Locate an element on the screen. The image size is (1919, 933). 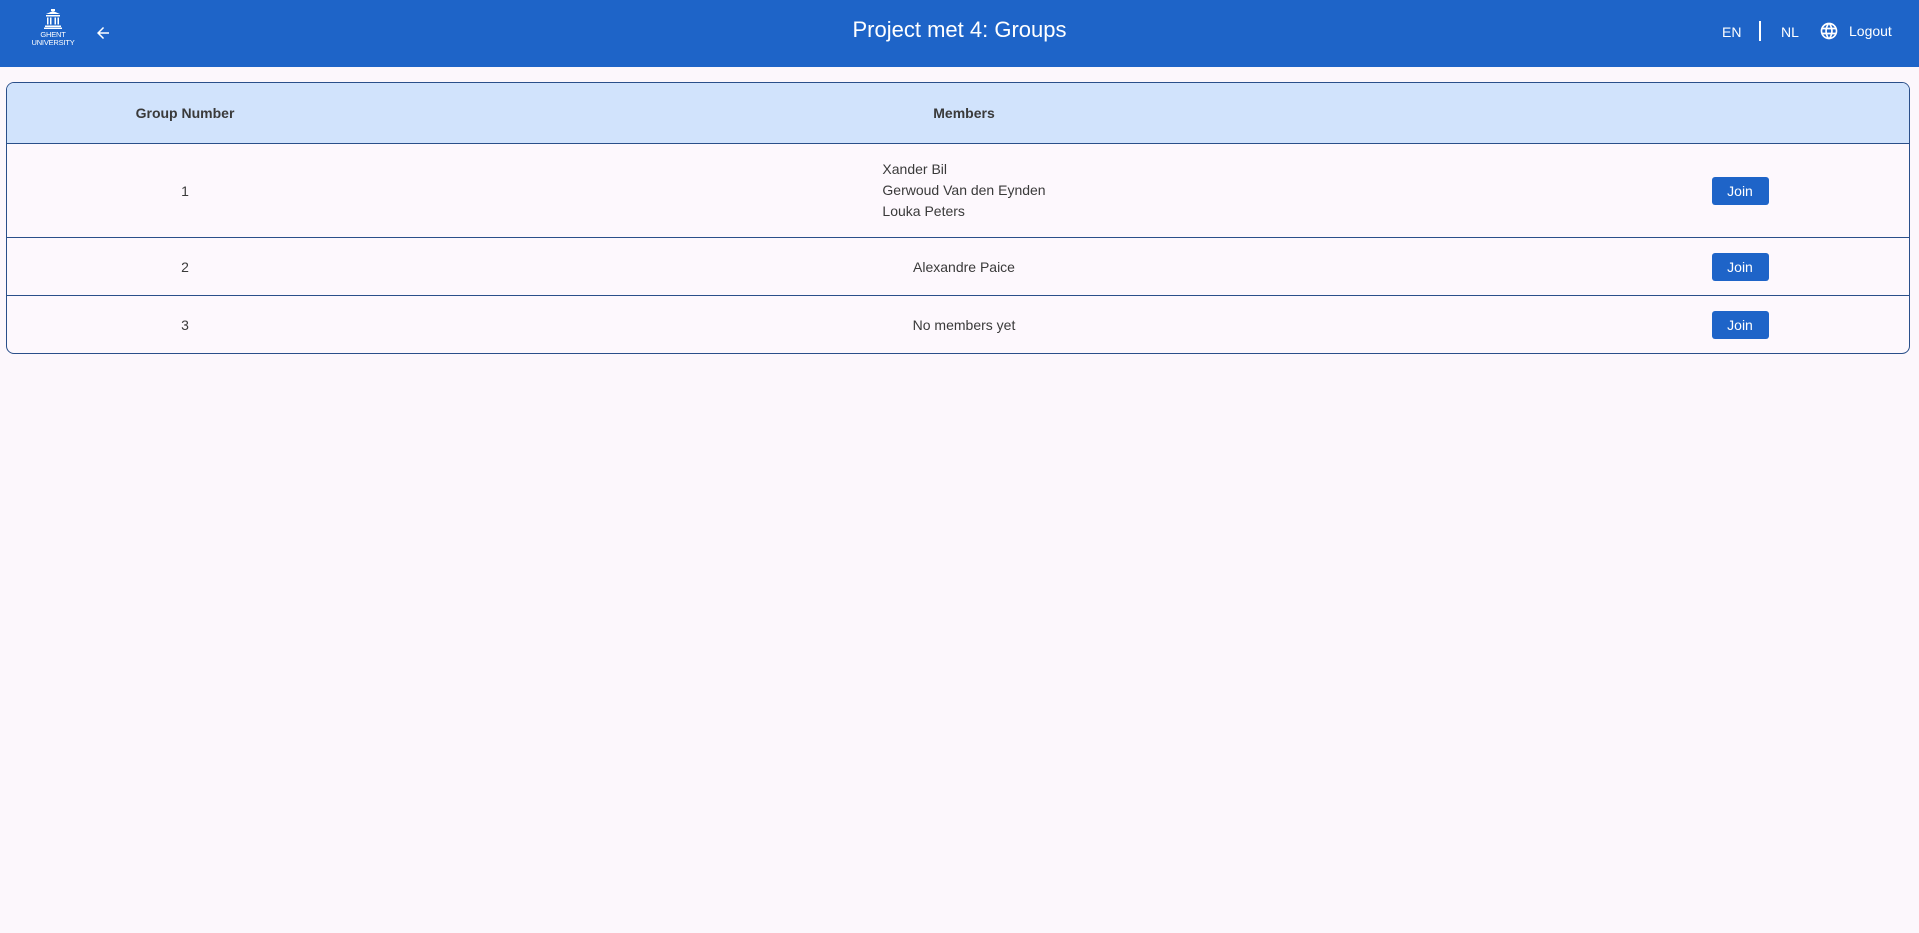
language-nl-button: NL is located at coordinates (1790, 32).